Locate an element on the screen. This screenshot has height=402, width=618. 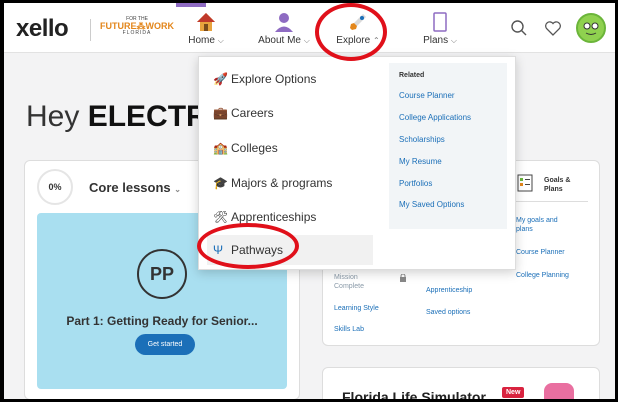
core-lessons-label: Core lessons is located at coordinates (130, 187).